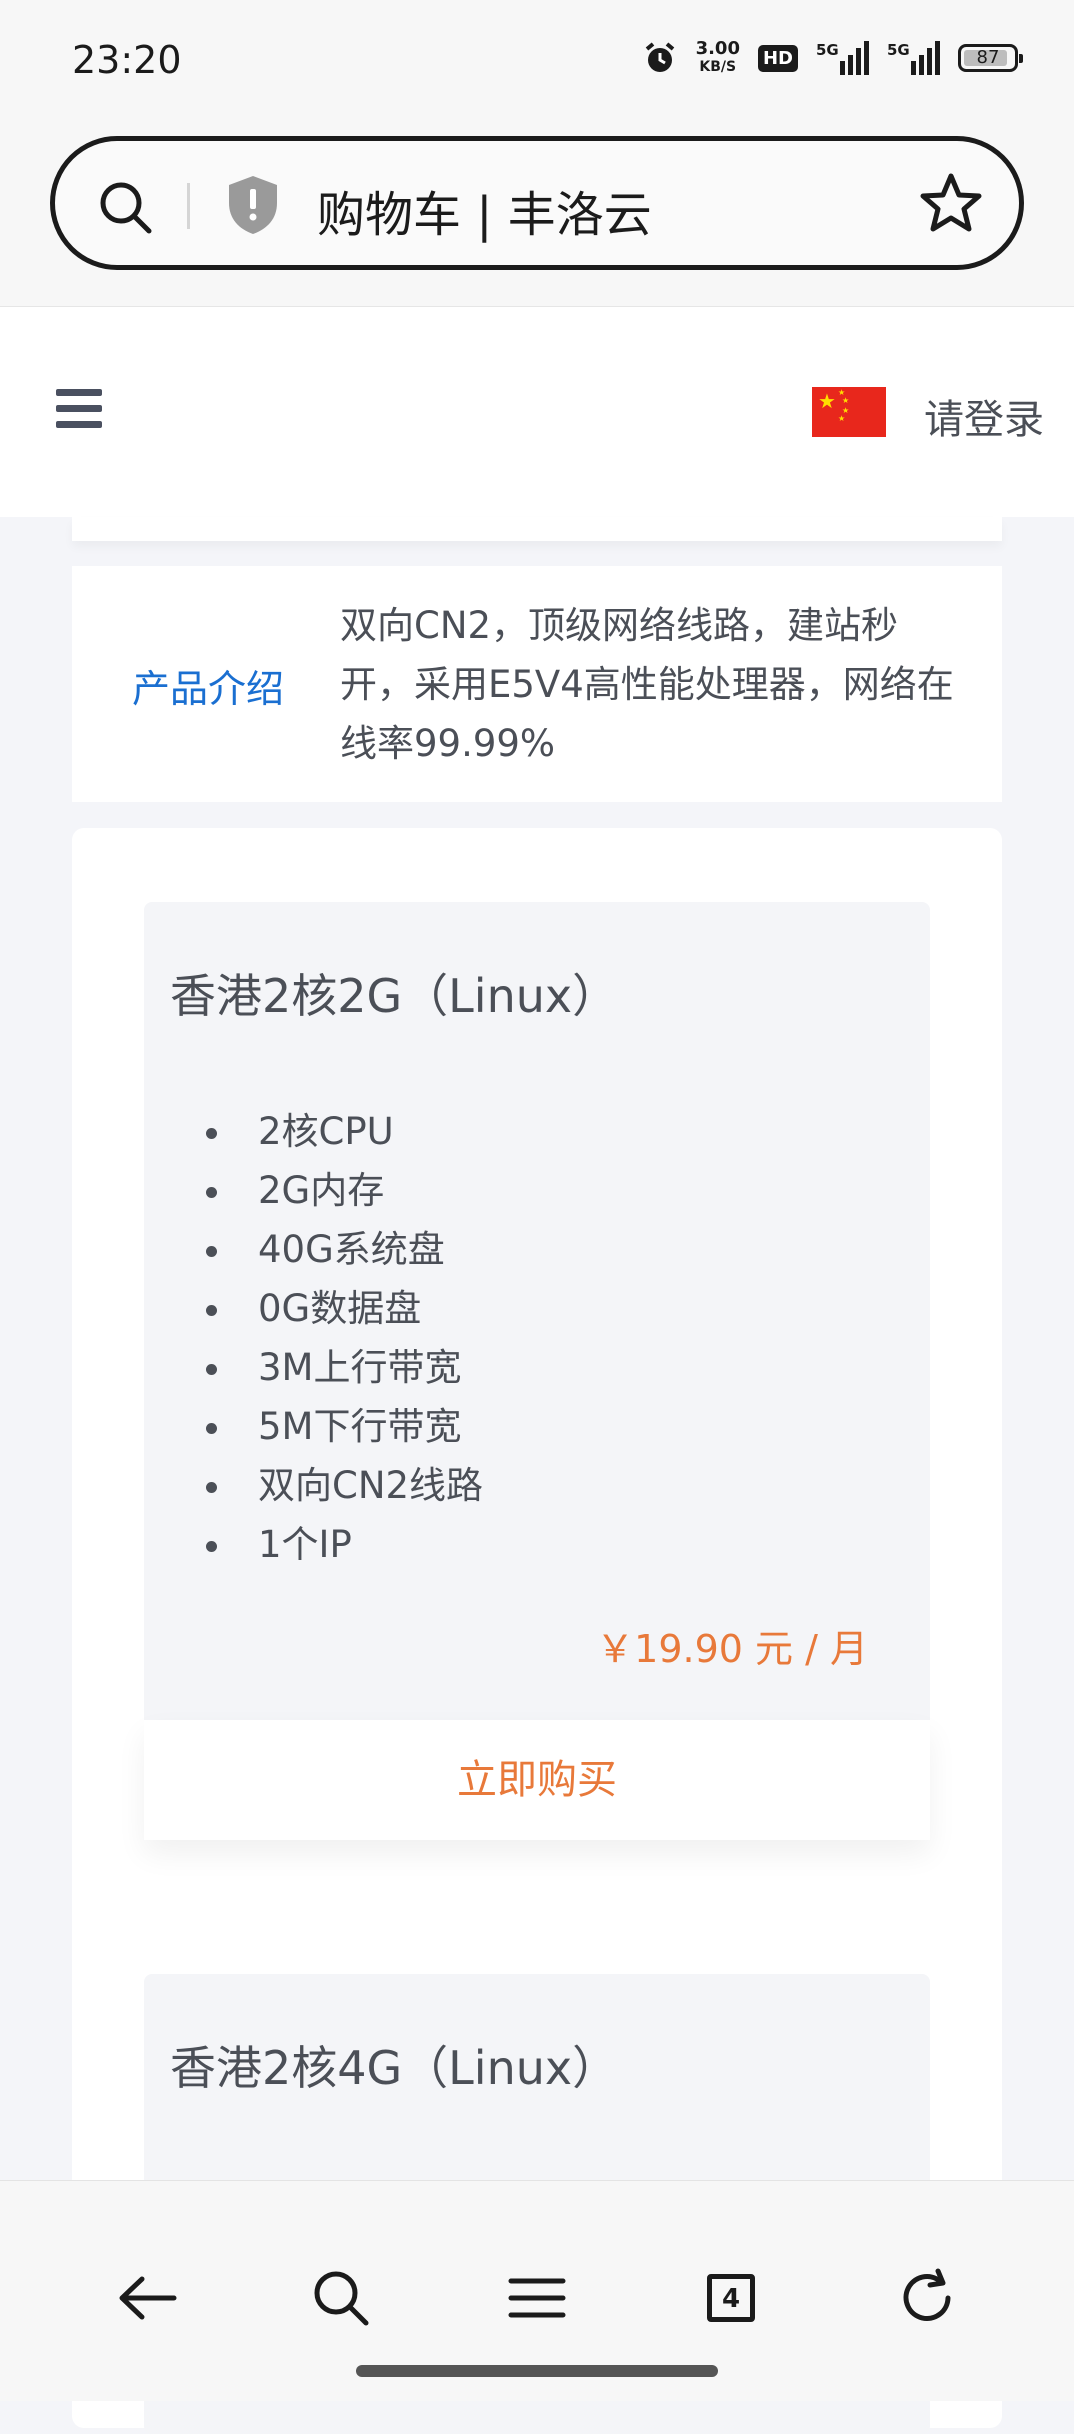 The width and height of the screenshot is (1074, 2434). I want to click on site-header: ★ ★ ★ ★ ★ 请登录, so click(537, 412).